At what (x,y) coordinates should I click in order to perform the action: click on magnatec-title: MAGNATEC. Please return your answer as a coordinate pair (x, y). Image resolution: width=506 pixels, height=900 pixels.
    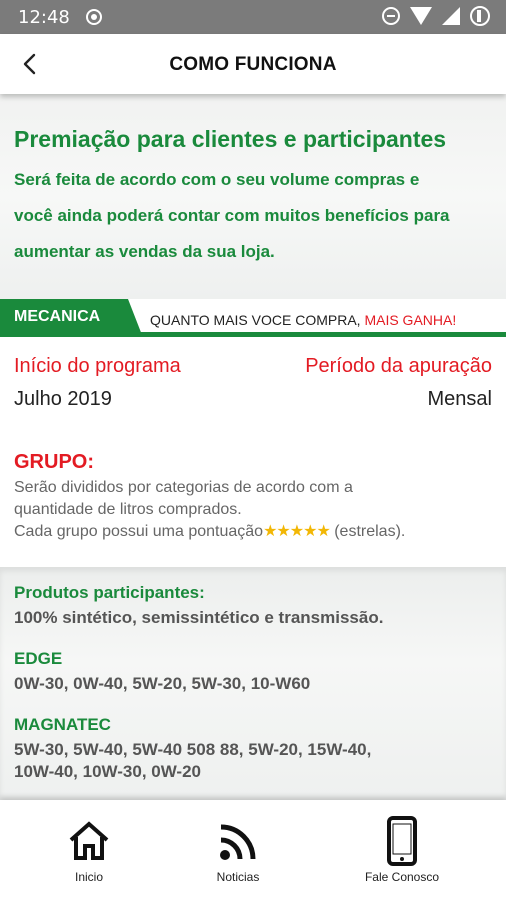
    Looking at the image, I should click on (62, 724).